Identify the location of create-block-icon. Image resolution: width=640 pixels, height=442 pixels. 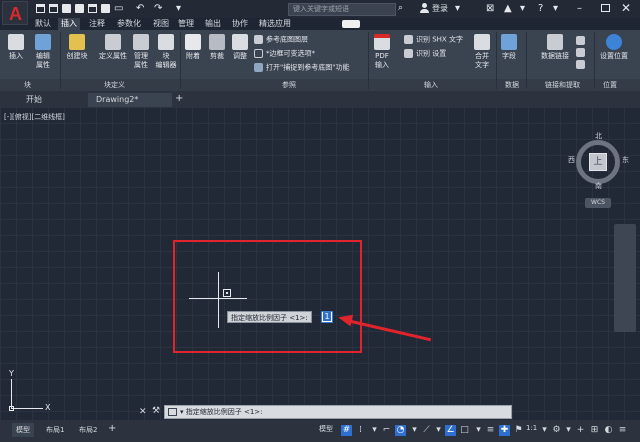
(77, 42).